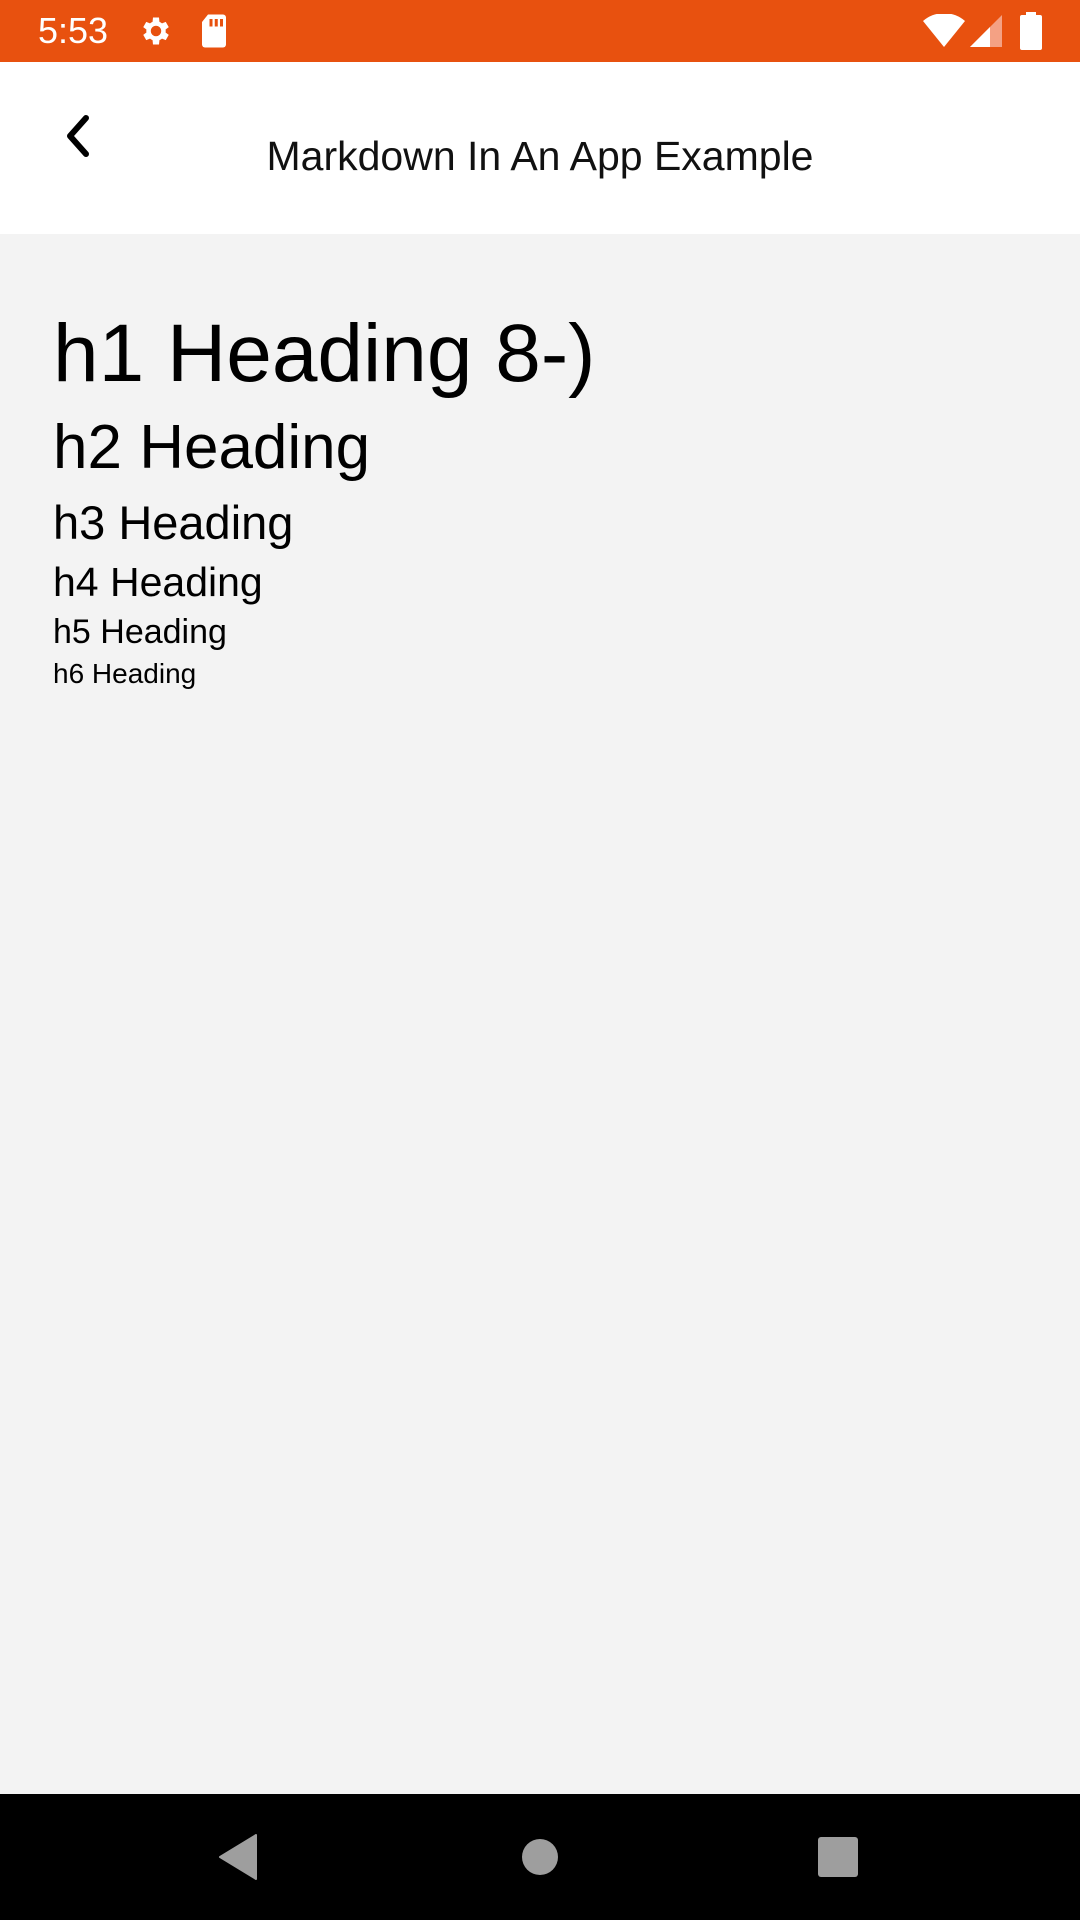  What do you see at coordinates (214, 31) in the screenshot?
I see `sd-card-icon` at bounding box center [214, 31].